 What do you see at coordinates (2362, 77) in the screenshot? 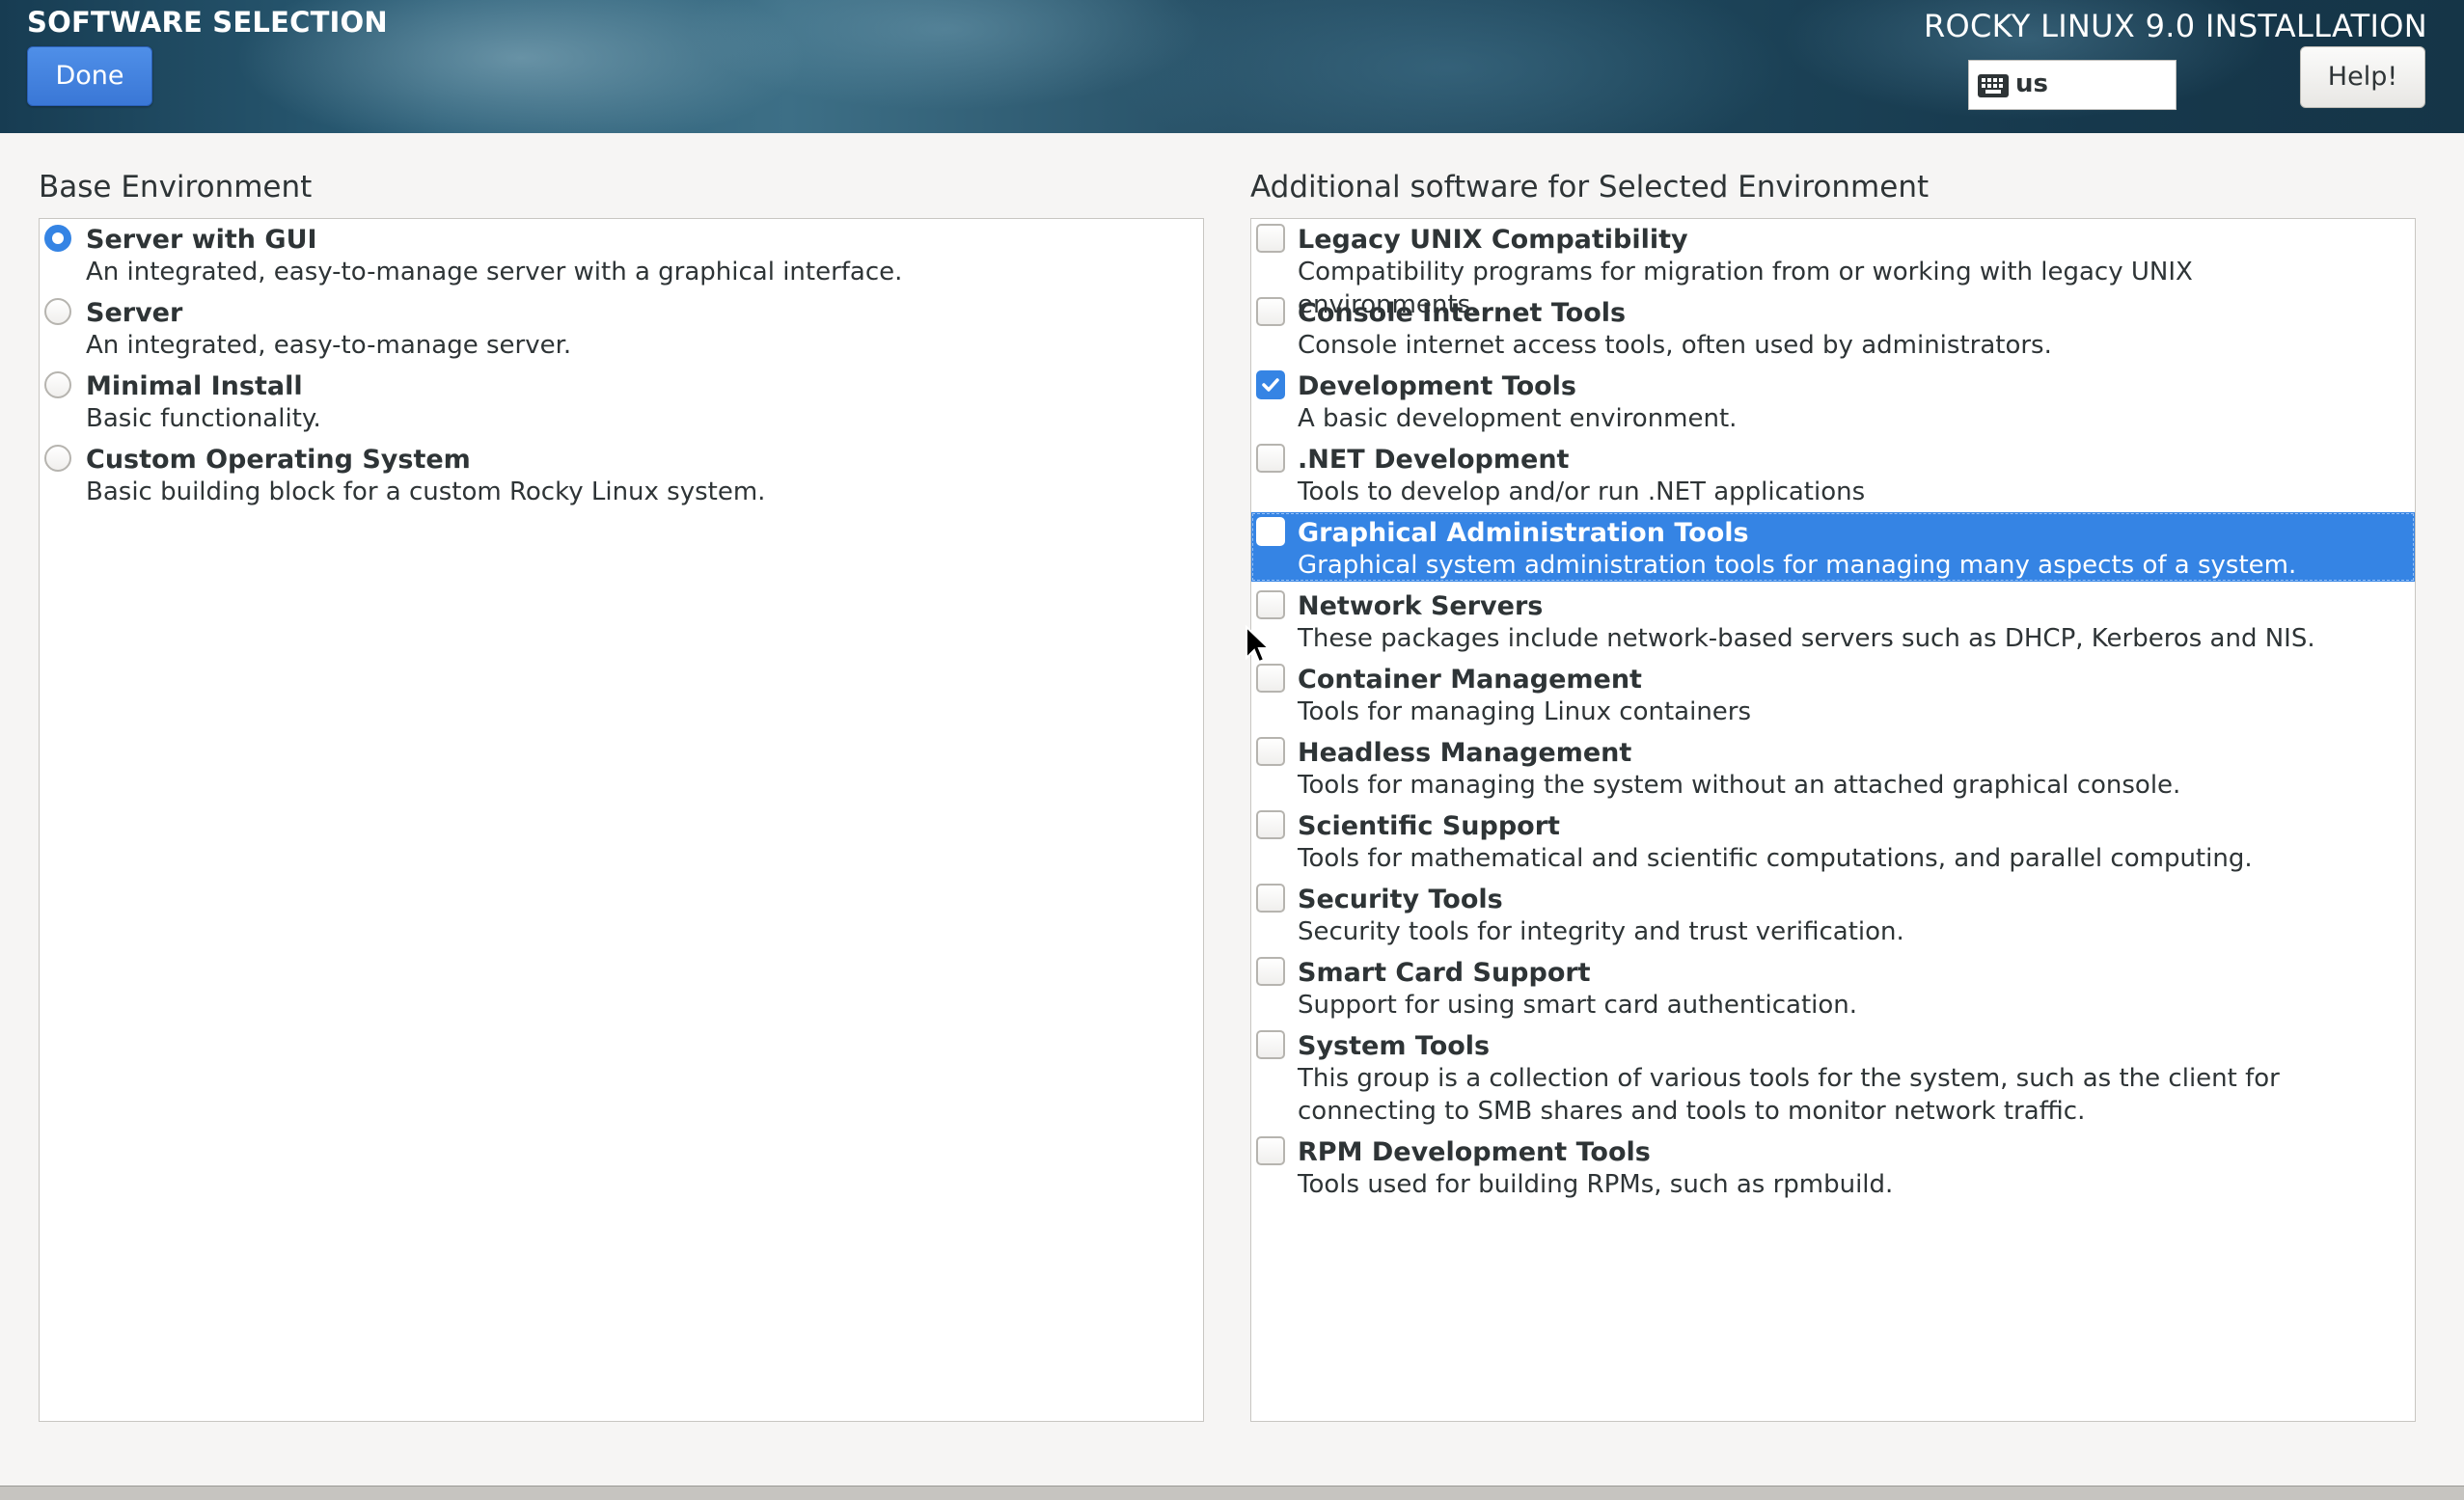
I see `help-button: Help!` at bounding box center [2362, 77].